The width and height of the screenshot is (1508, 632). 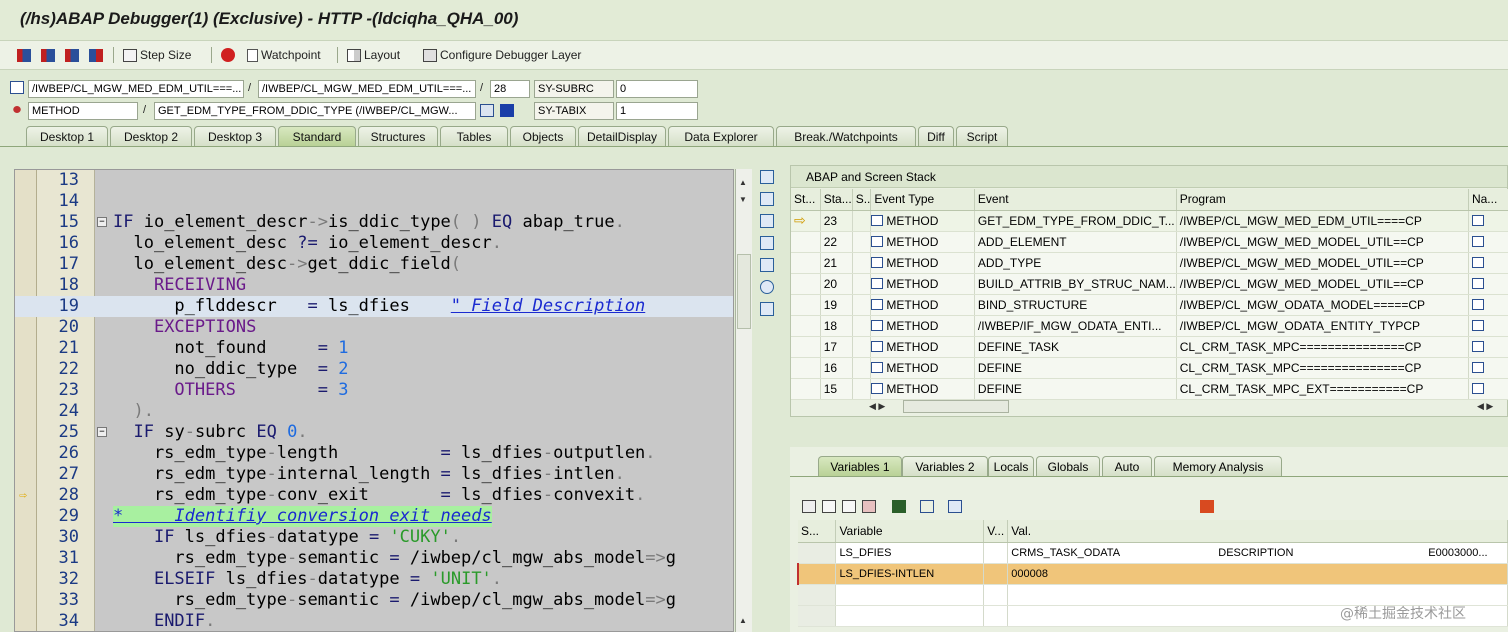 I want to click on line-field: 28, so click(x=510, y=89).